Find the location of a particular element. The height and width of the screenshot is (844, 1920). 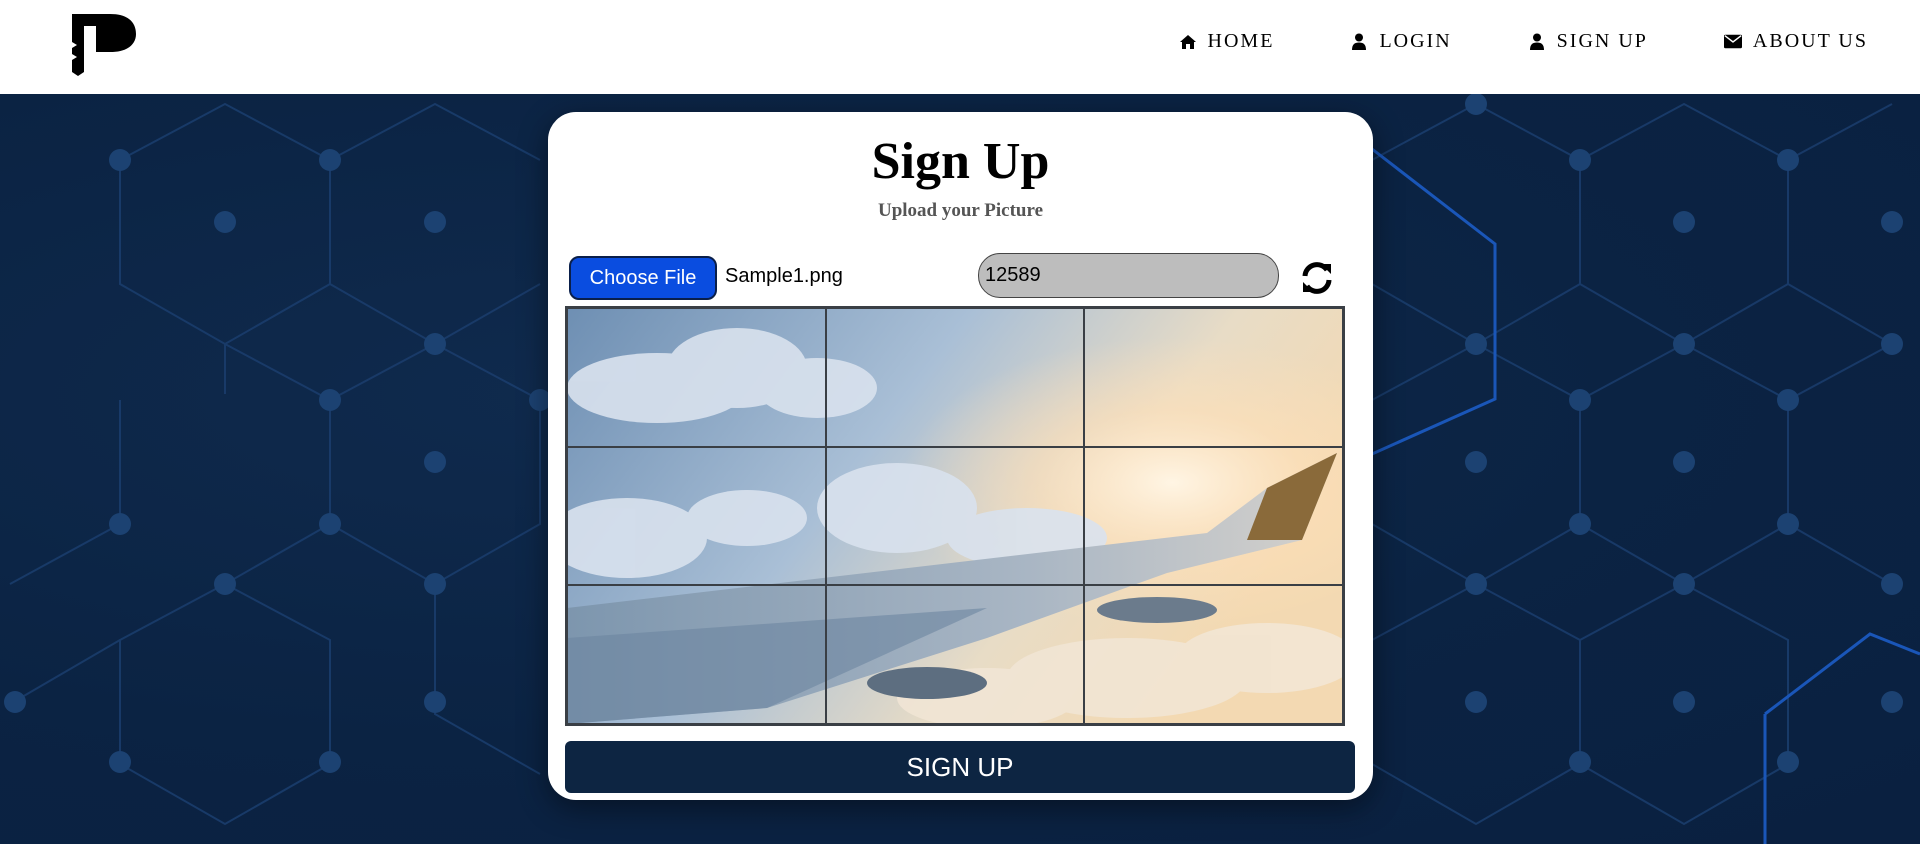

top-navbar: HOME LOGIN SIGN UP ABOUT US is located at coordinates (960, 47).